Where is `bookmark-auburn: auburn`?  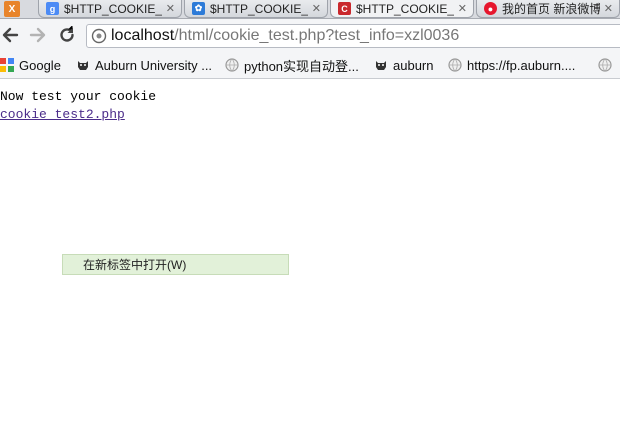 bookmark-auburn: auburn is located at coordinates (403, 65).